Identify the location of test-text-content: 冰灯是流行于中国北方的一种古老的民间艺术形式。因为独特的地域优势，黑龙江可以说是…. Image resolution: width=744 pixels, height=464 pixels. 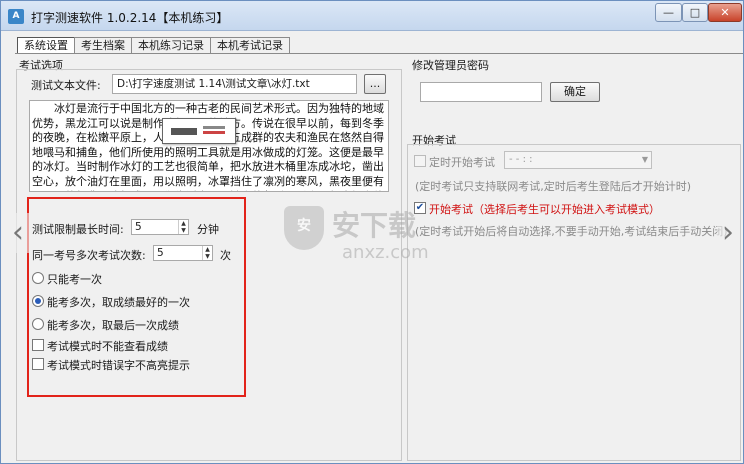
(208, 146).